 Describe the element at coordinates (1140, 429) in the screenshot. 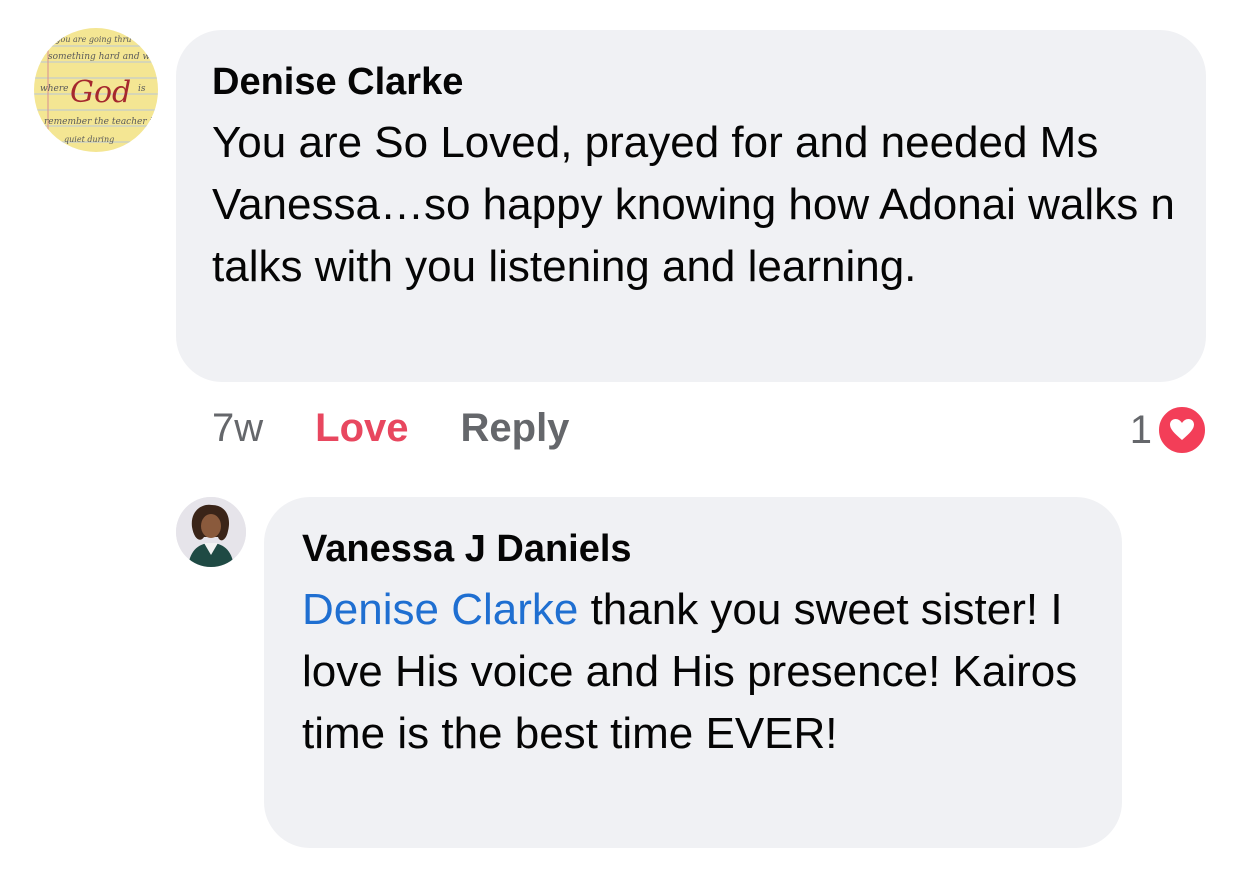

I see `reaction-count: 1` at that location.